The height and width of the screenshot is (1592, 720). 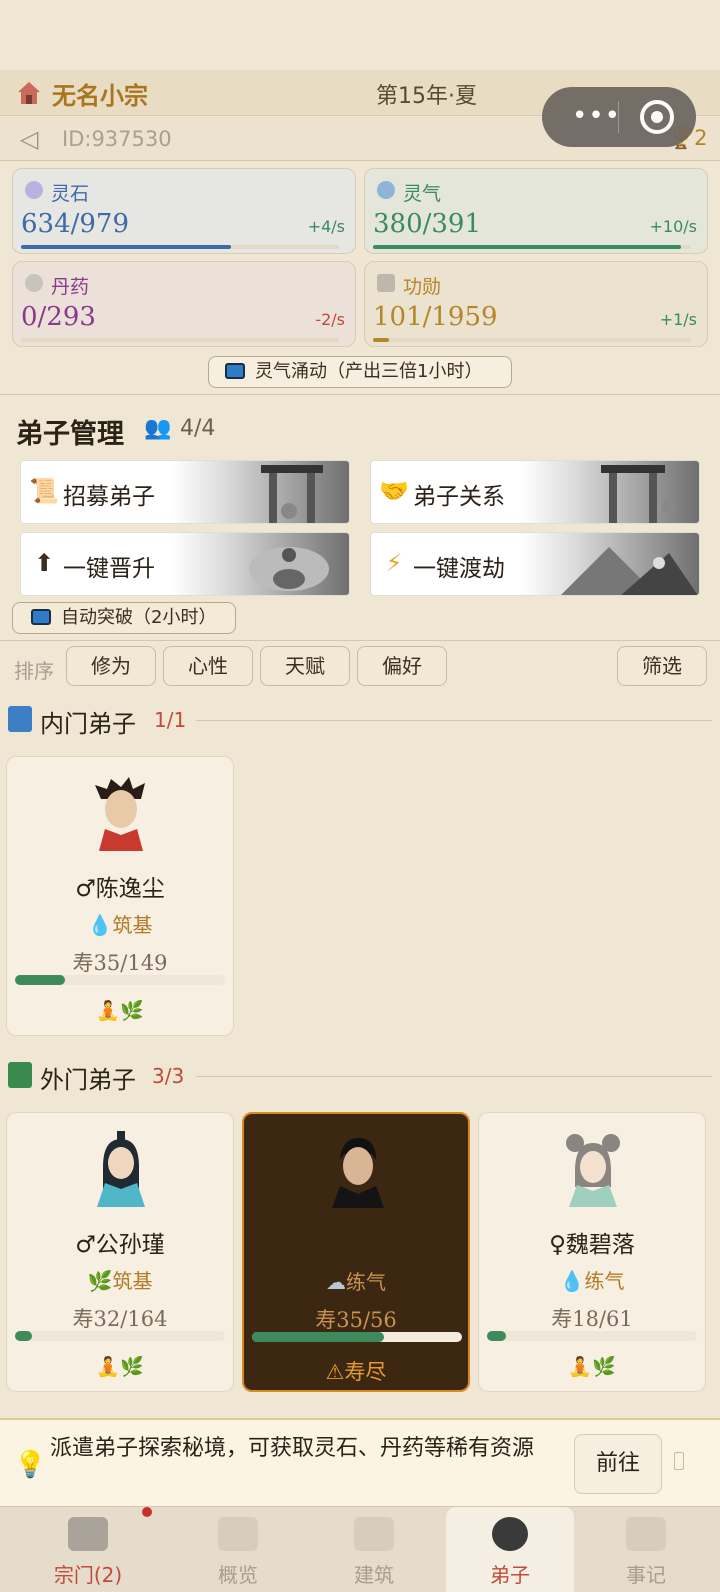 I want to click on qi-surge-button: 灵气涌动（产出三倍1小时）, so click(x=360, y=372).